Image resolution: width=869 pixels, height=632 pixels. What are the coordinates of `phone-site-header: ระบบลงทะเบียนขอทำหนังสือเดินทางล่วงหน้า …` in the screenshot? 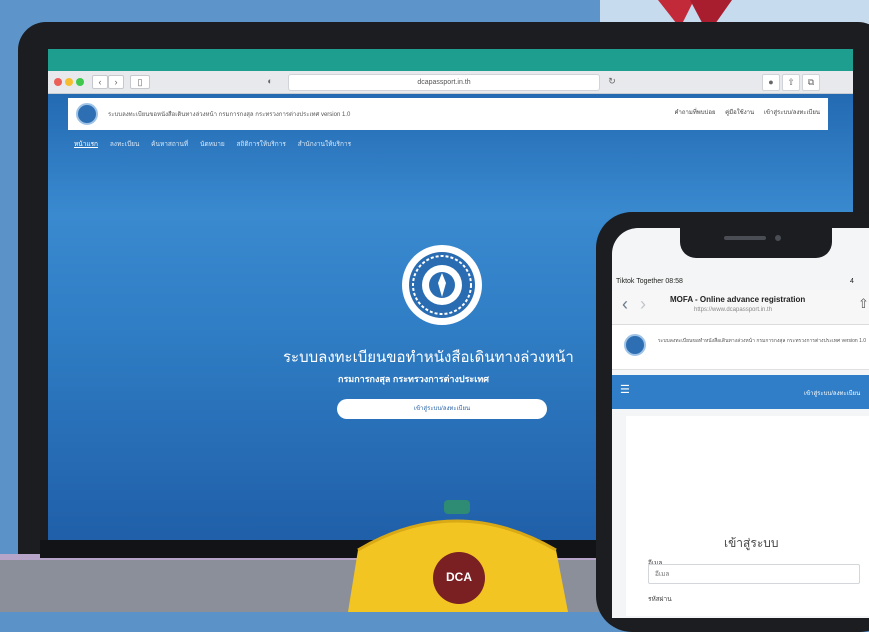 It's located at (740, 347).